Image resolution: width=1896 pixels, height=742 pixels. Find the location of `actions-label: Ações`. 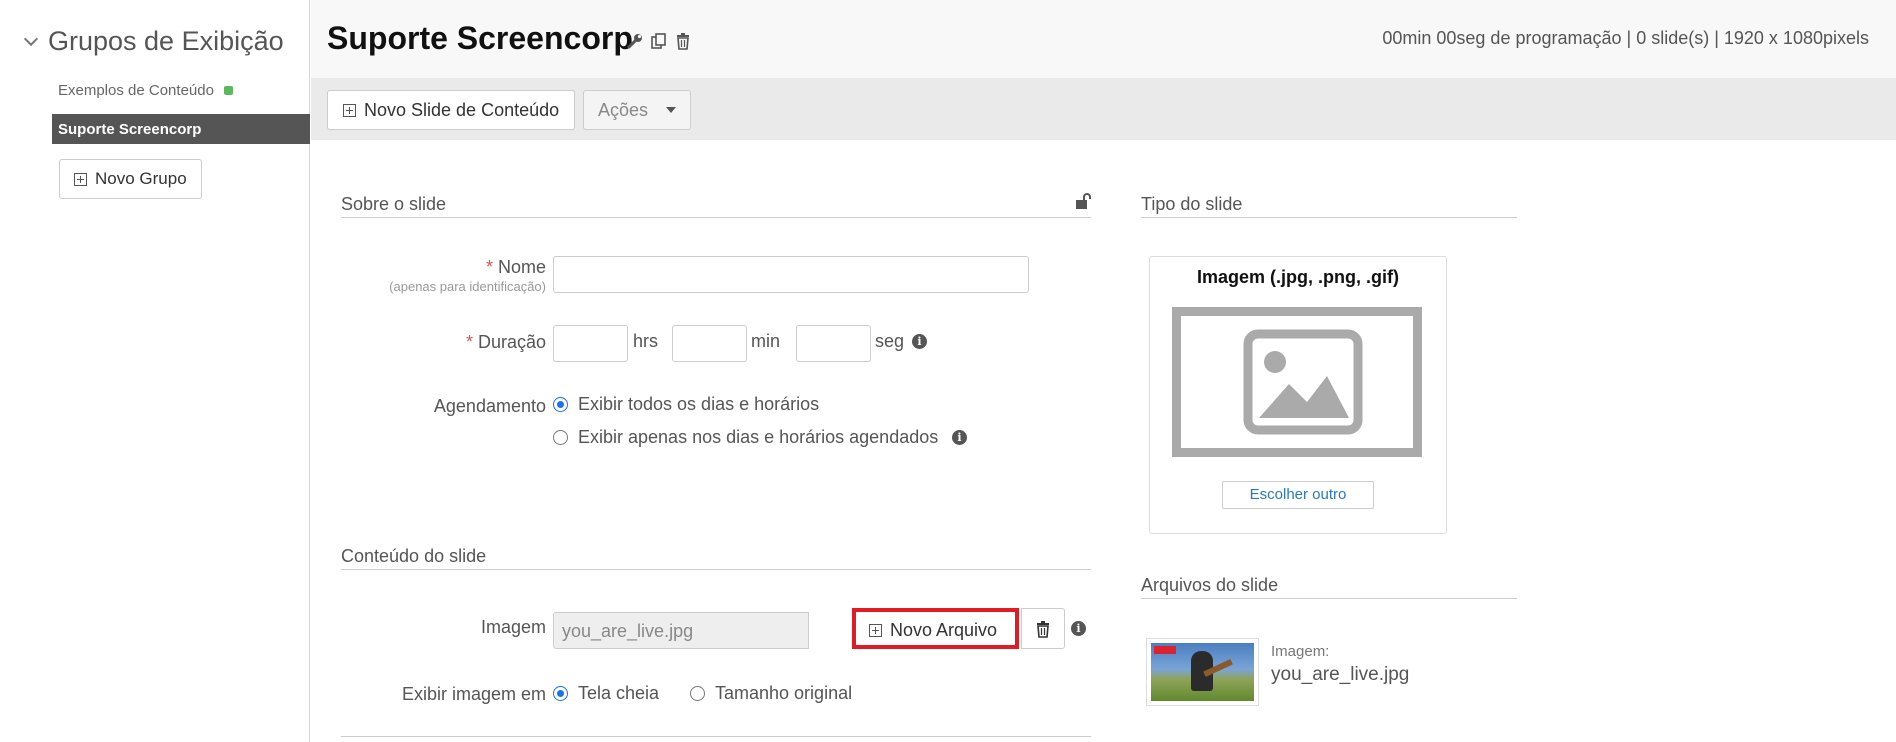

actions-label: Ações is located at coordinates (623, 109).